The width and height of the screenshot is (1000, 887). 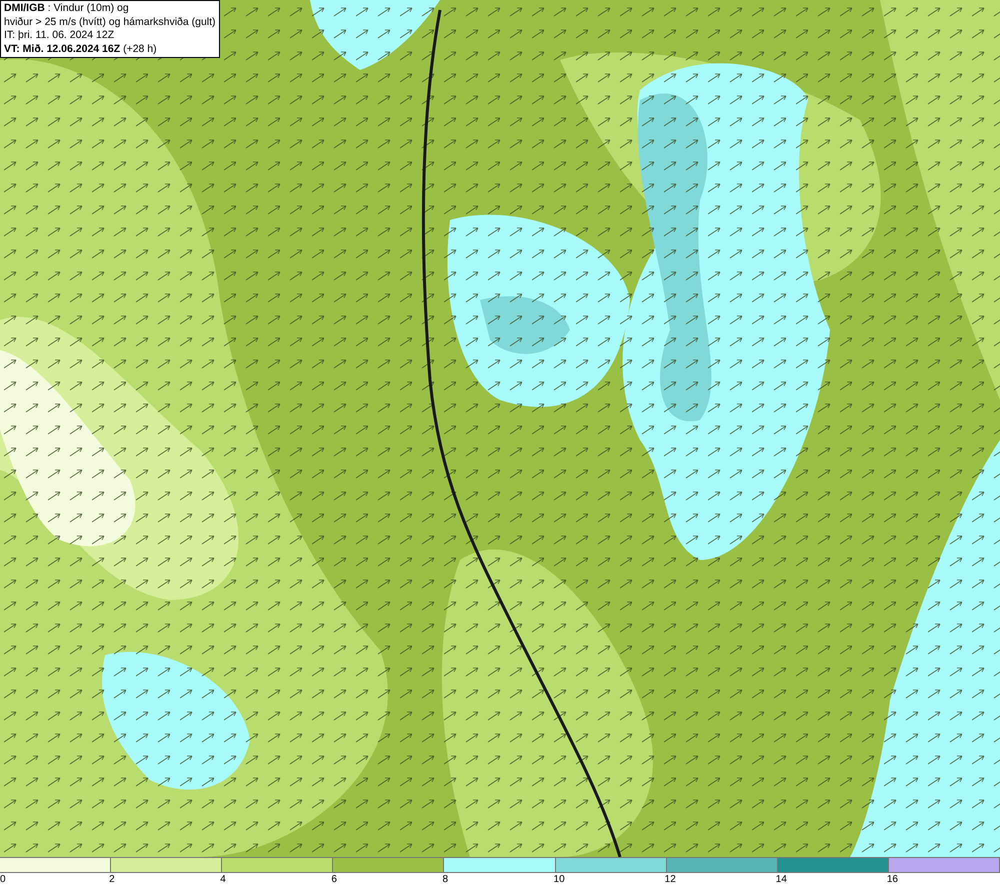 What do you see at coordinates (559, 879) in the screenshot?
I see `legend-tick-label: 10` at bounding box center [559, 879].